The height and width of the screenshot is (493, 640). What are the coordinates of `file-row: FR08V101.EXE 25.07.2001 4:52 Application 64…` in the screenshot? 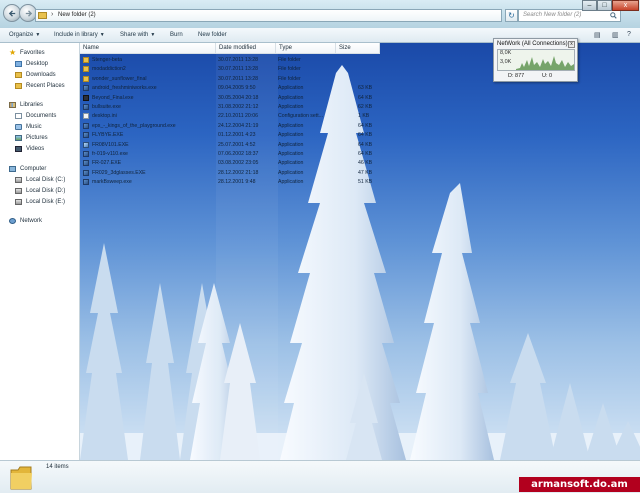 It's located at (230, 145).